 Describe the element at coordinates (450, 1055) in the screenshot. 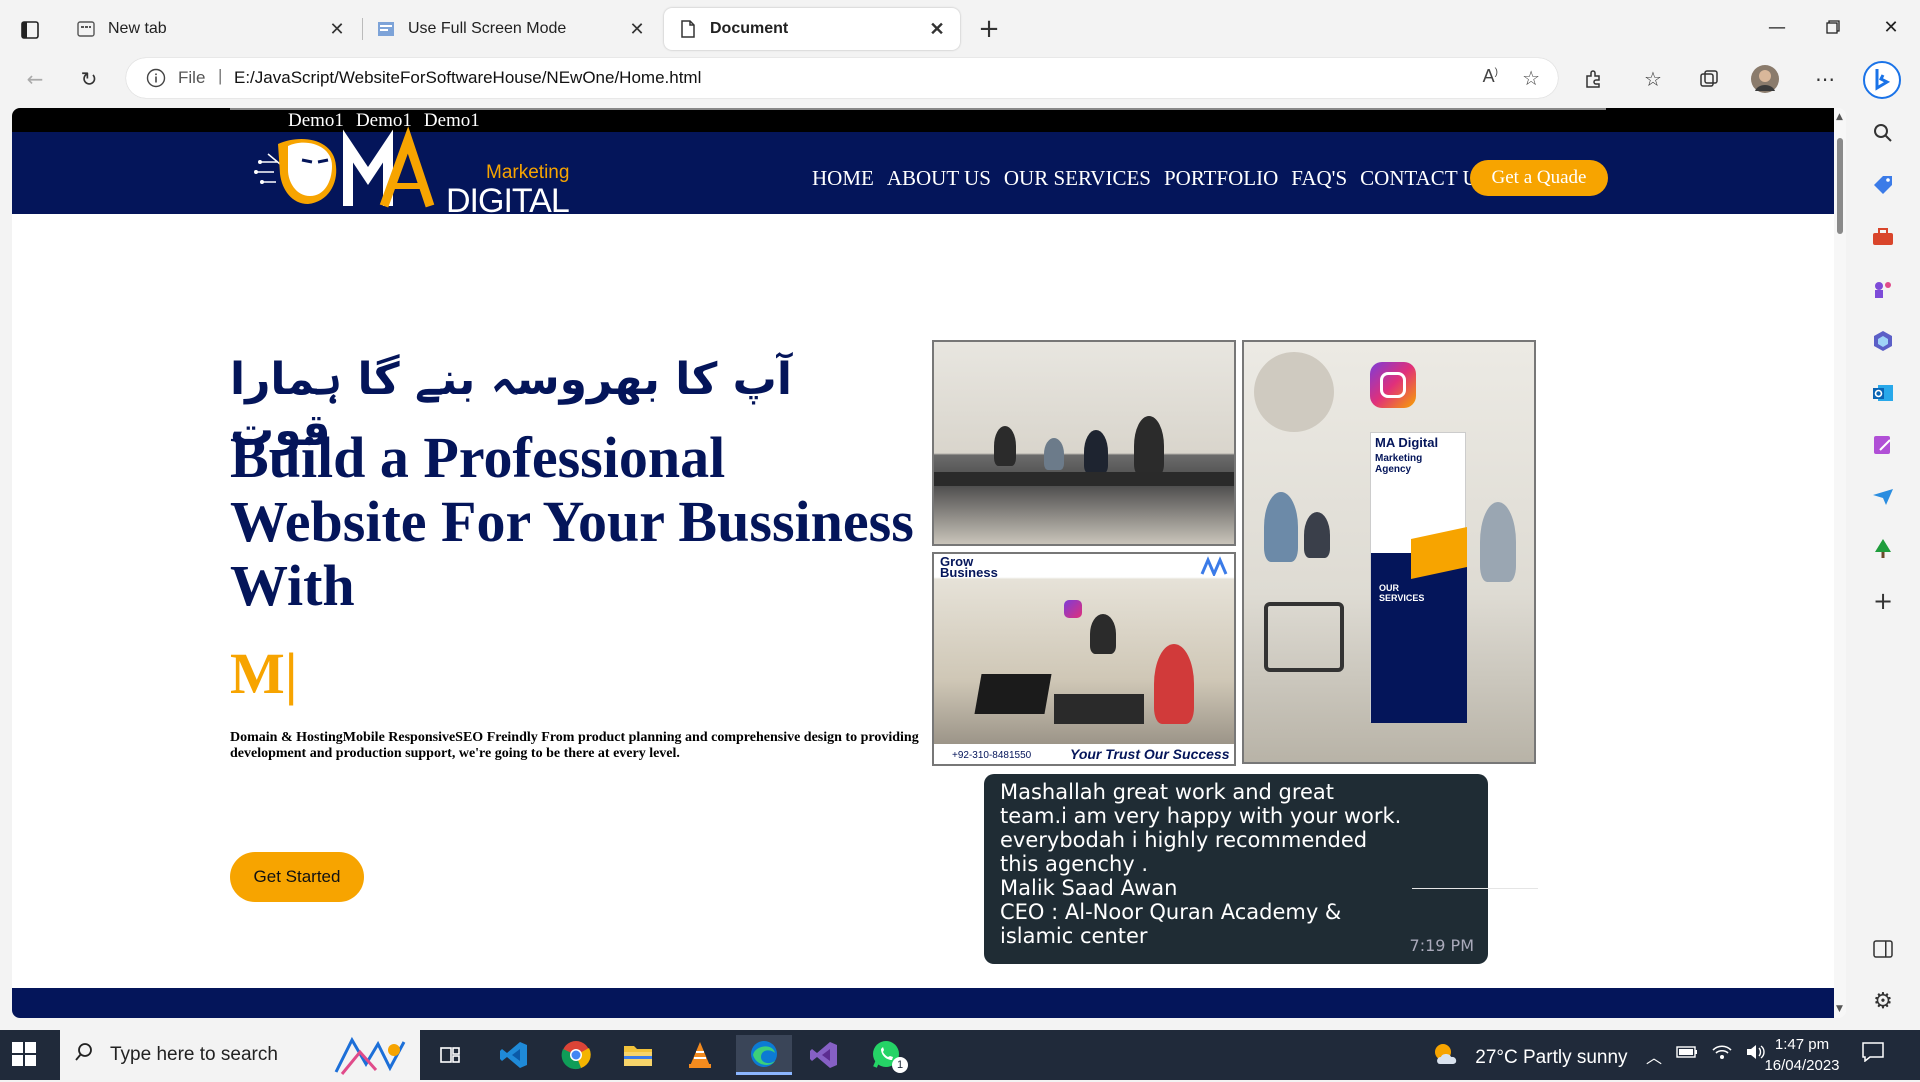

I see `task-view-icon` at that location.